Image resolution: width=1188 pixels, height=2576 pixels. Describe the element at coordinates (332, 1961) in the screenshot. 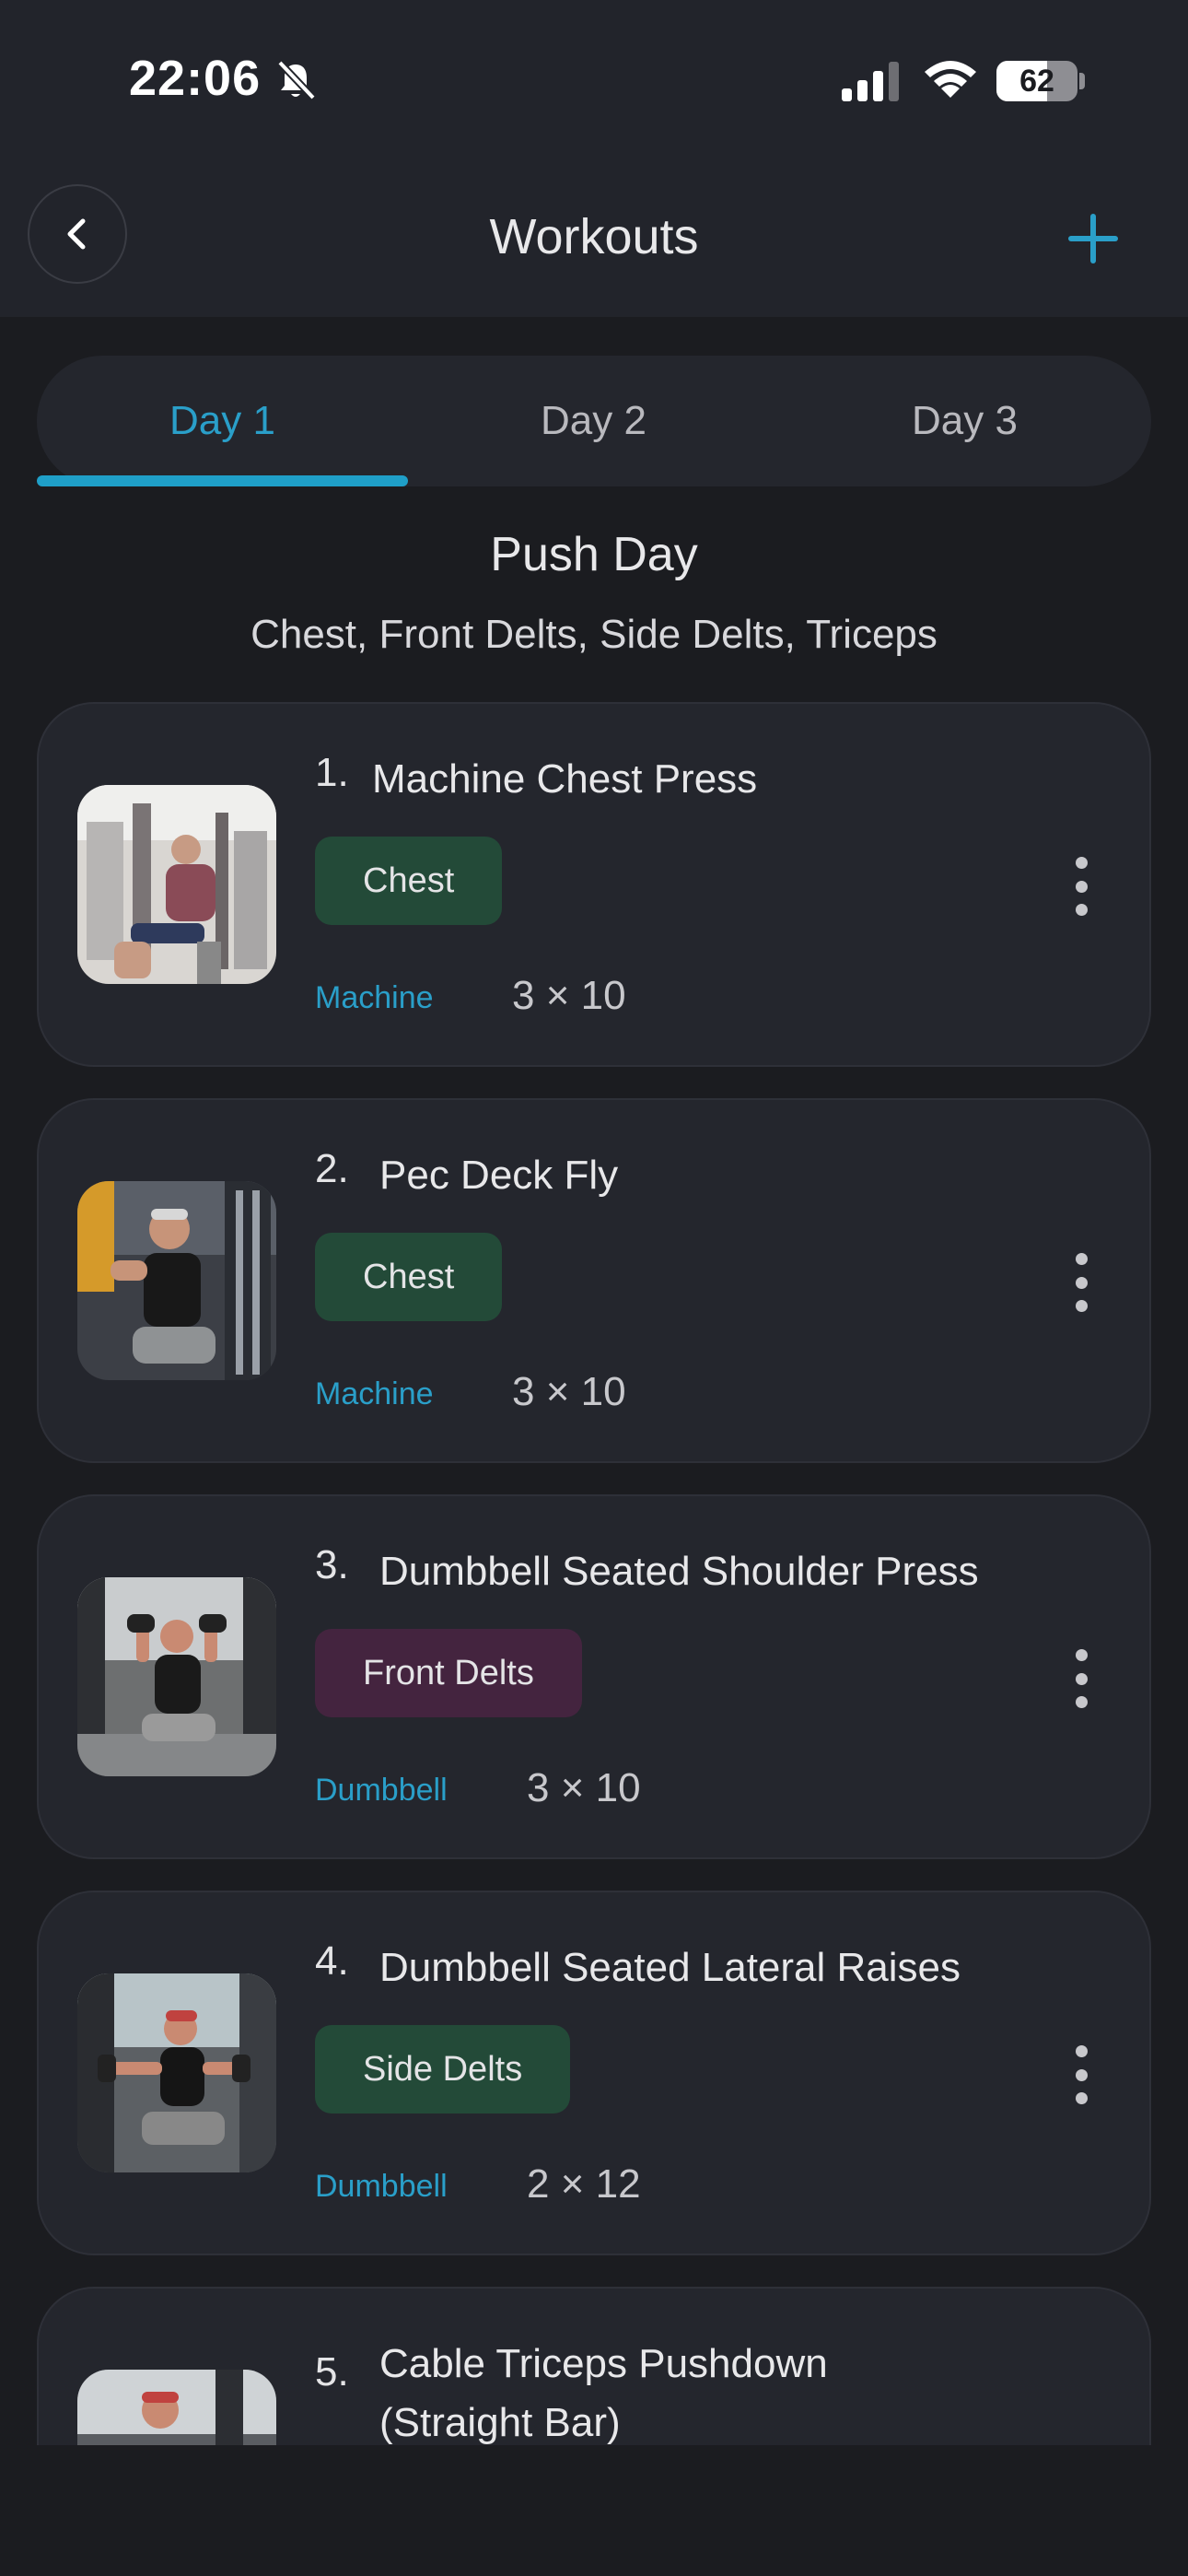

I see `exercise-number: 4.` at that location.